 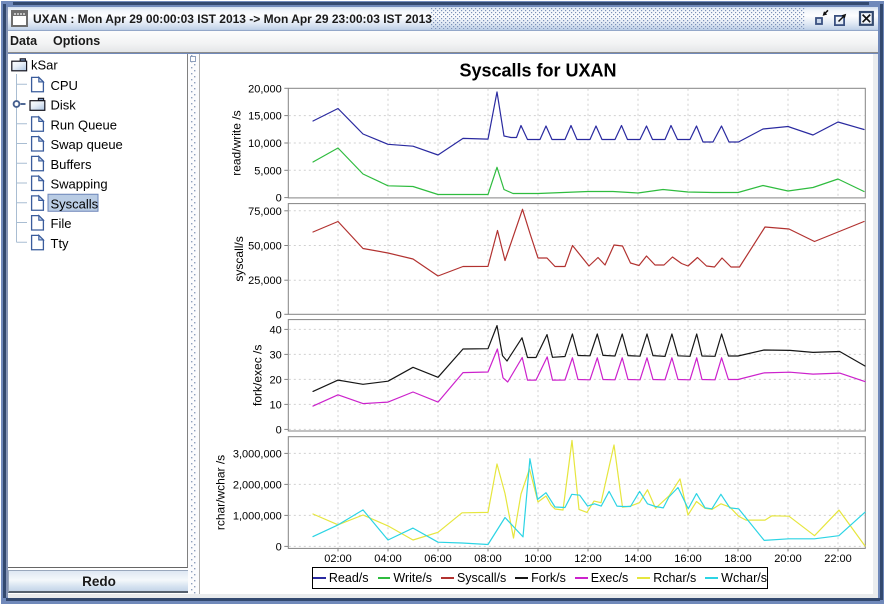 I want to click on svg-text: syscall/s, so click(x=239, y=258).